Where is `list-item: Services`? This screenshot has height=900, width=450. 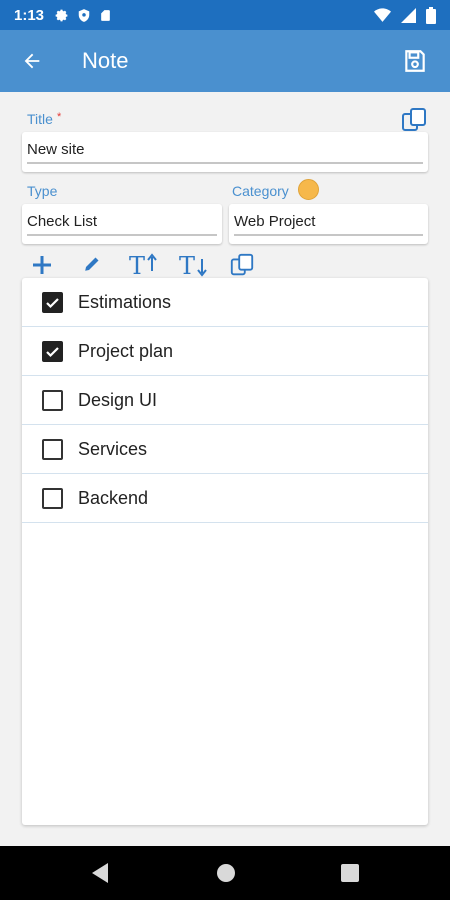
list-item: Services is located at coordinates (225, 449).